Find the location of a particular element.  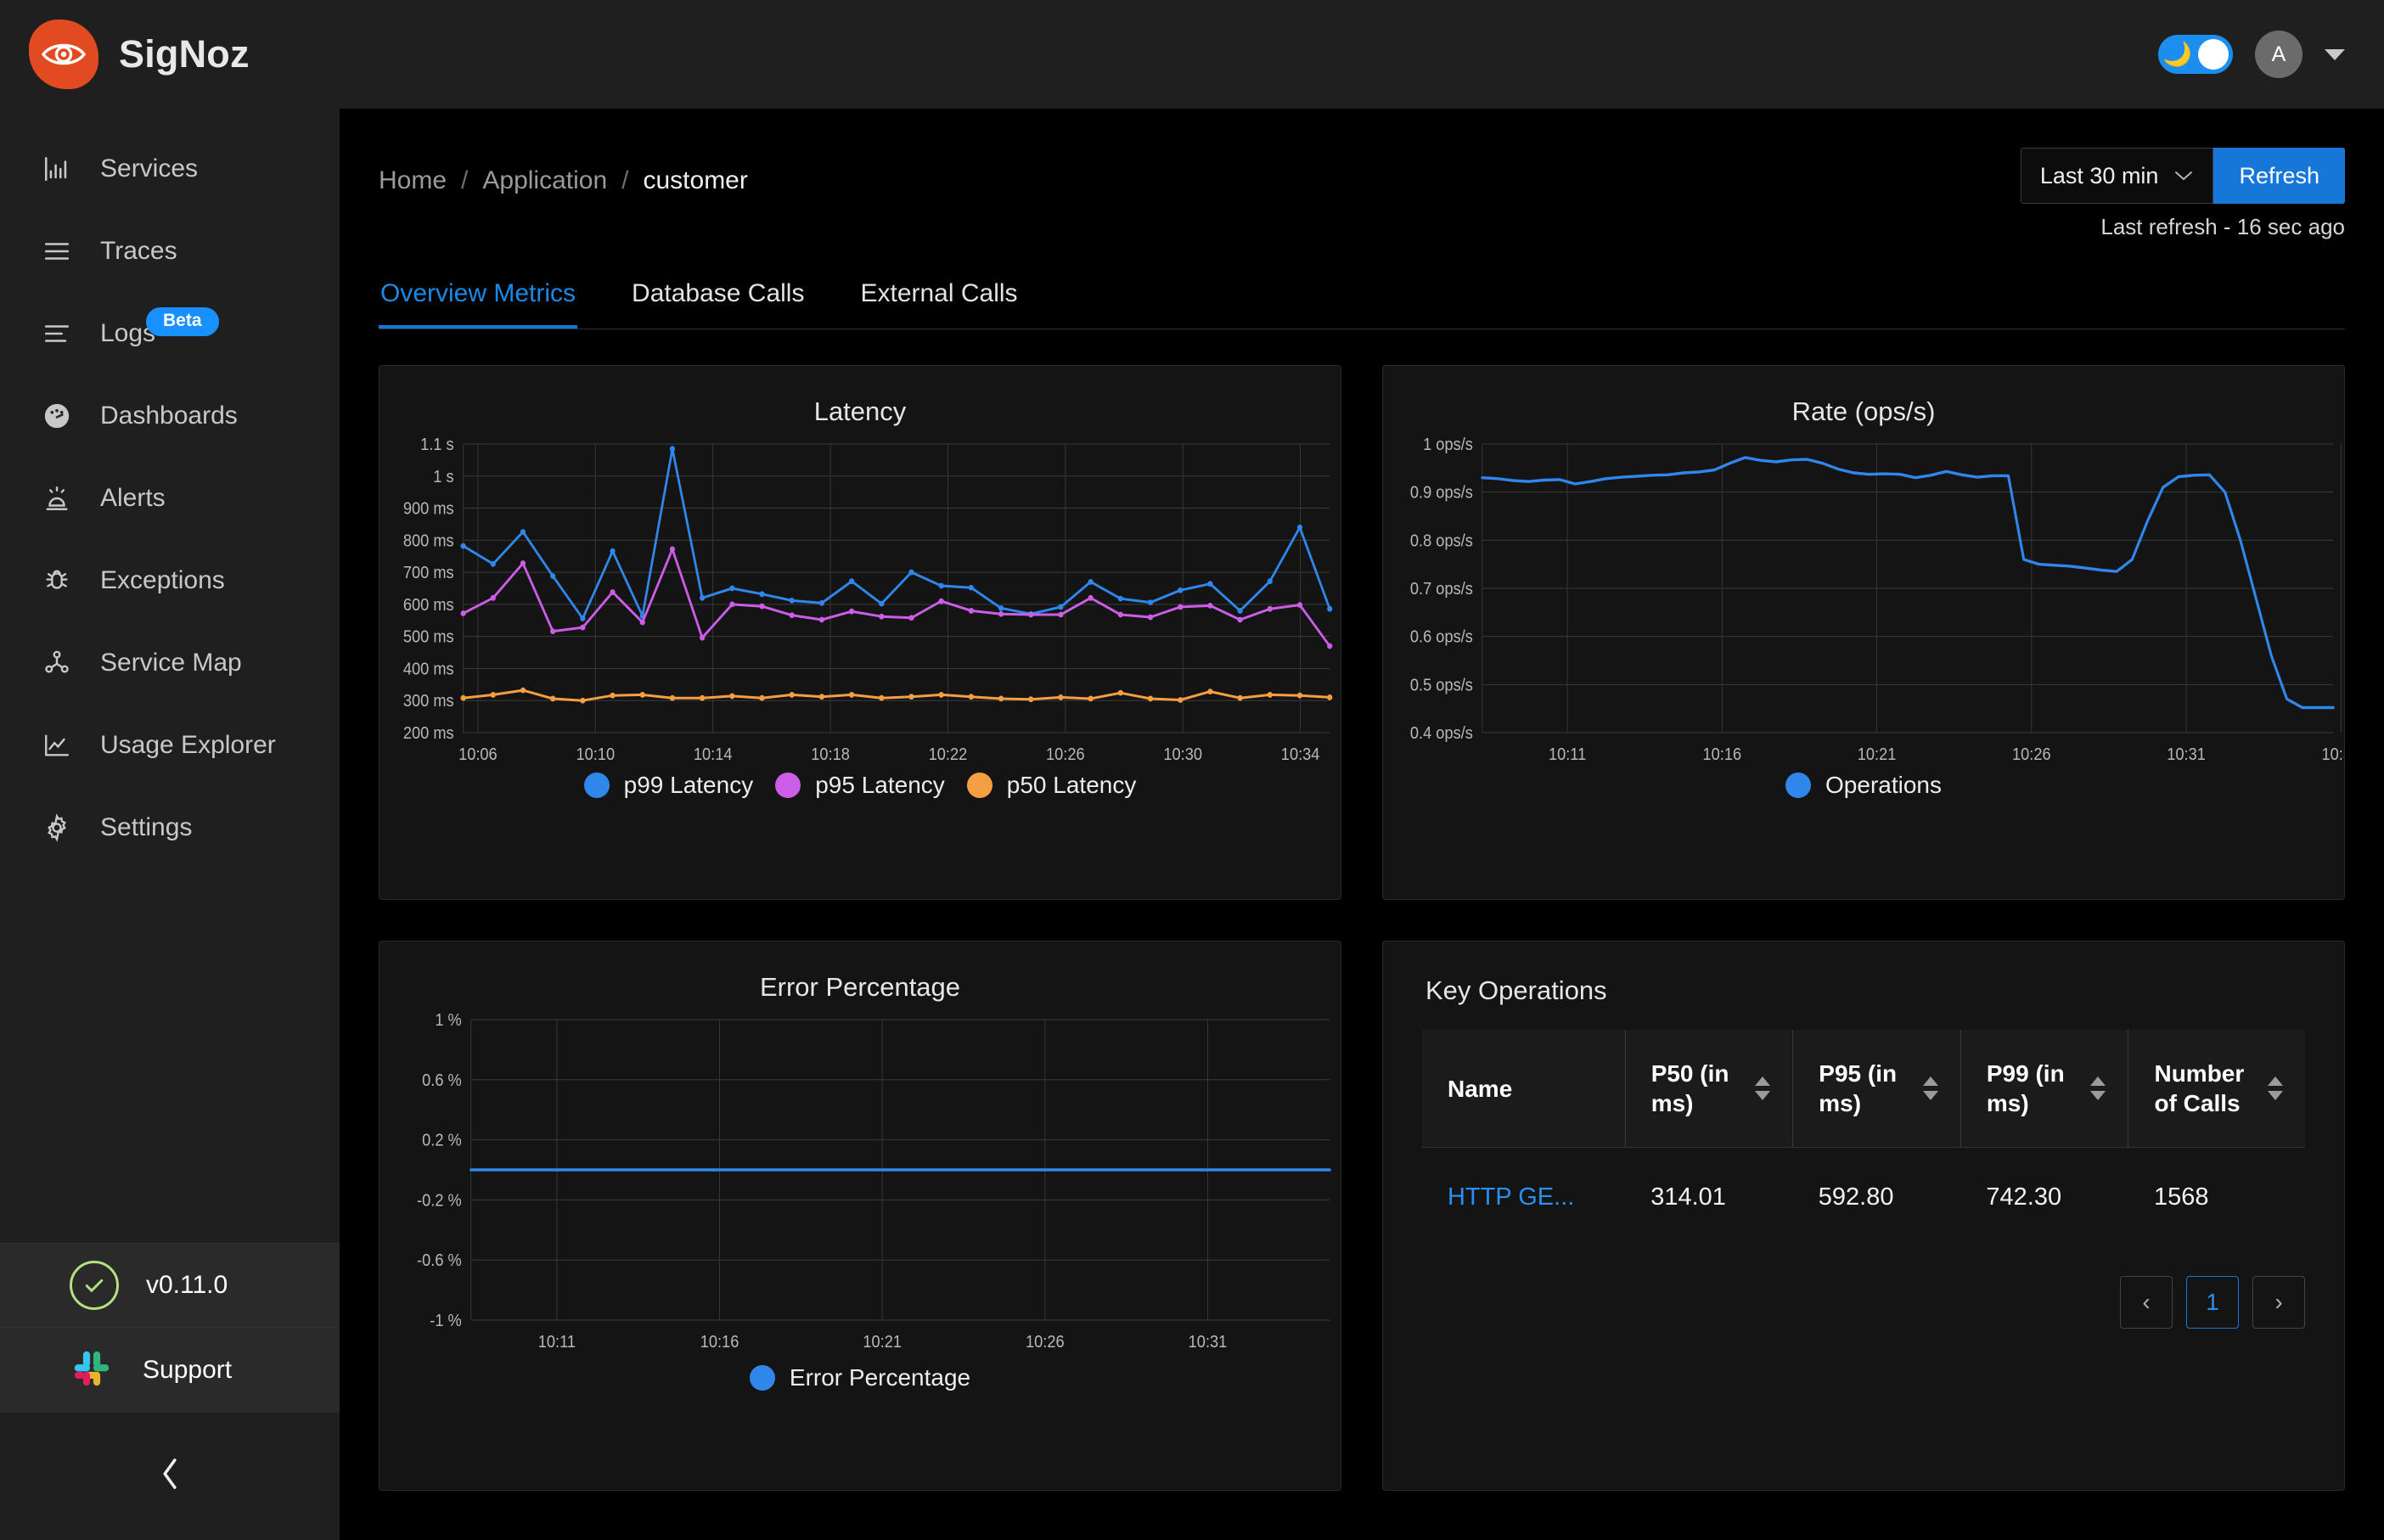

svg-text: 0.5 ops/s is located at coordinates (1441, 686).